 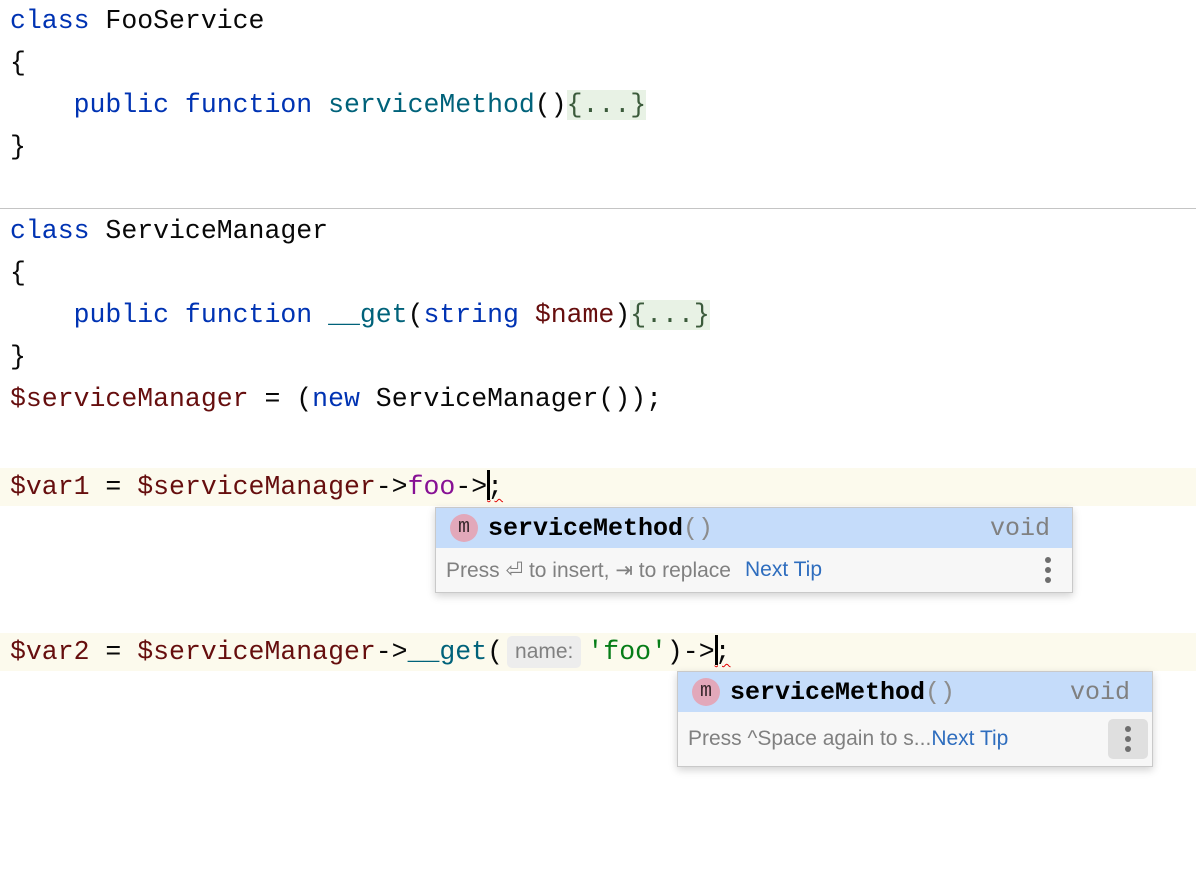 I want to click on popup-footer: Press ⏎ to insert, ⇥ to replace Next Tip, so click(x=754, y=570).